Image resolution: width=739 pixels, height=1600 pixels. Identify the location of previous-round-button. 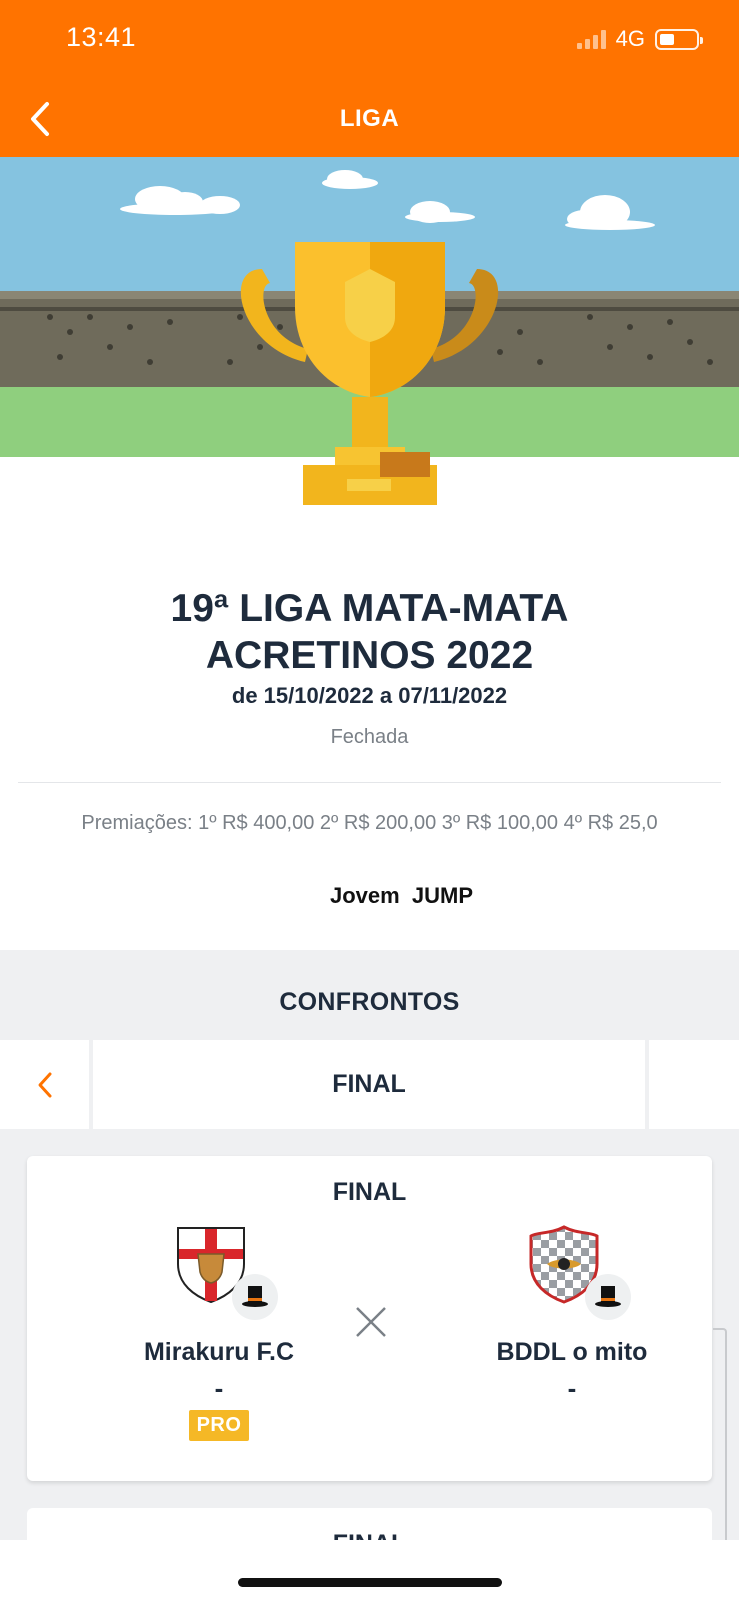
(44, 1084).